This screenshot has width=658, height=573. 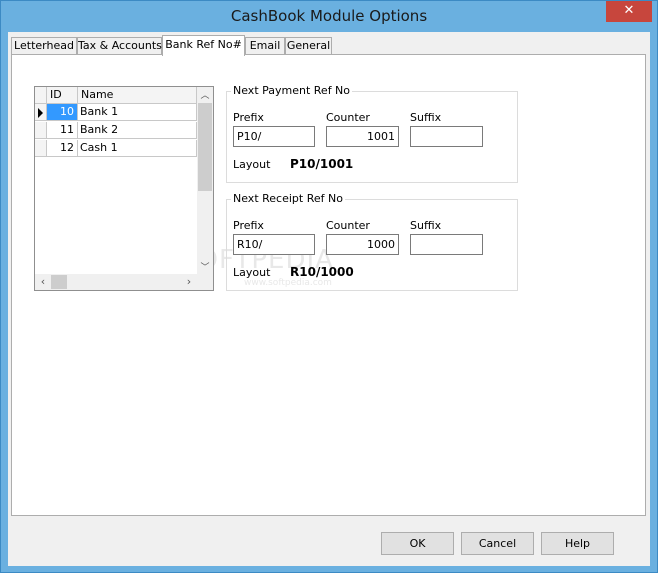 I want to click on cell-id: 11, so click(x=62, y=130).